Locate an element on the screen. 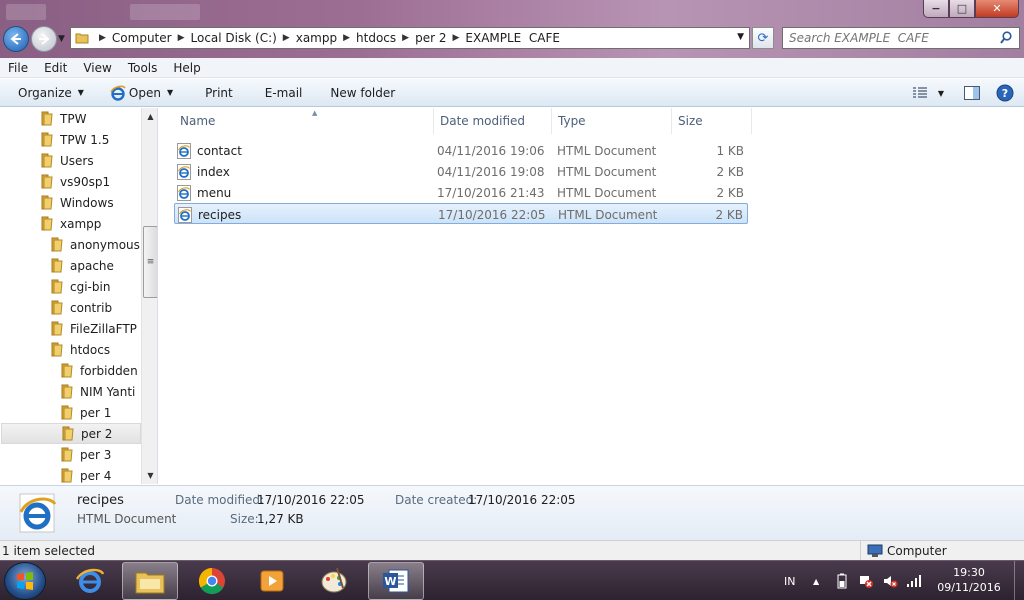 Image resolution: width=1024 pixels, height=600 pixels. breadcrumb-per-2: per 2 is located at coordinates (430, 38).